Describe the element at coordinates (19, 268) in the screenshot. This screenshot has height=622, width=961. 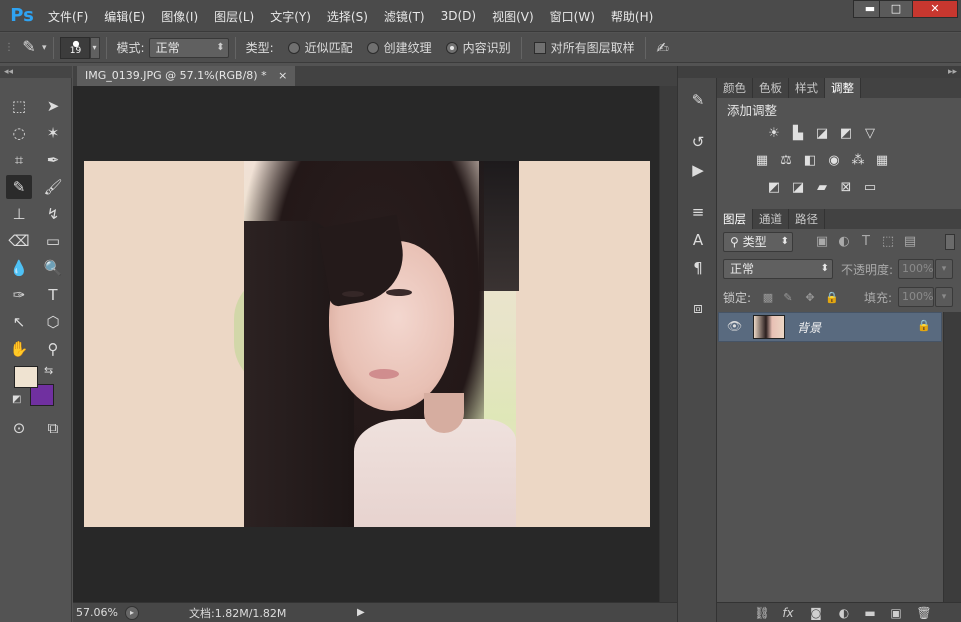
I see `blur-icon: 💧` at that location.